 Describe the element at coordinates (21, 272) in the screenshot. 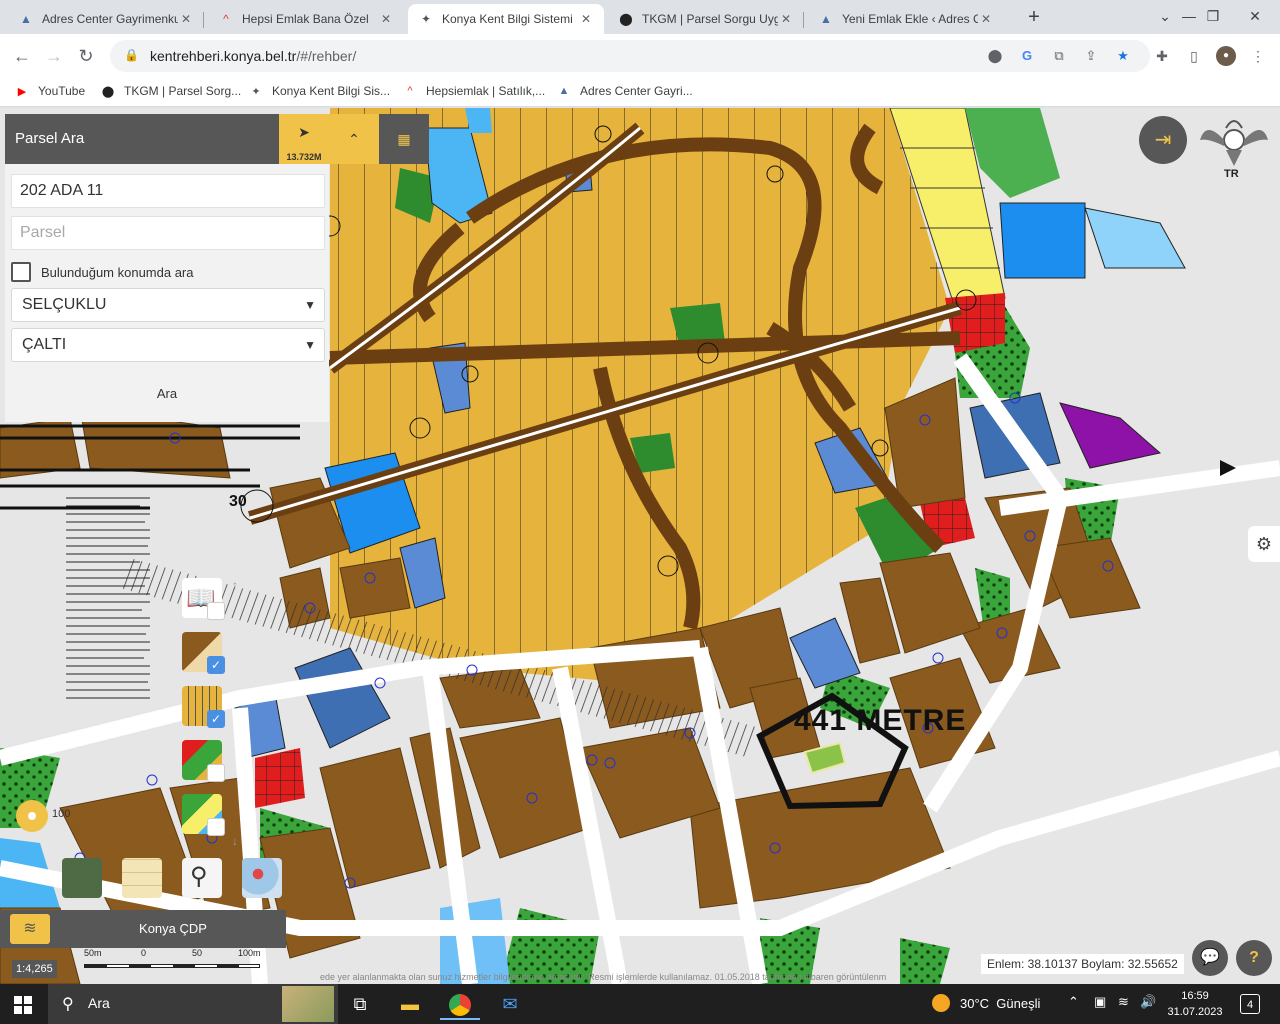

I see `location-checkbox` at that location.